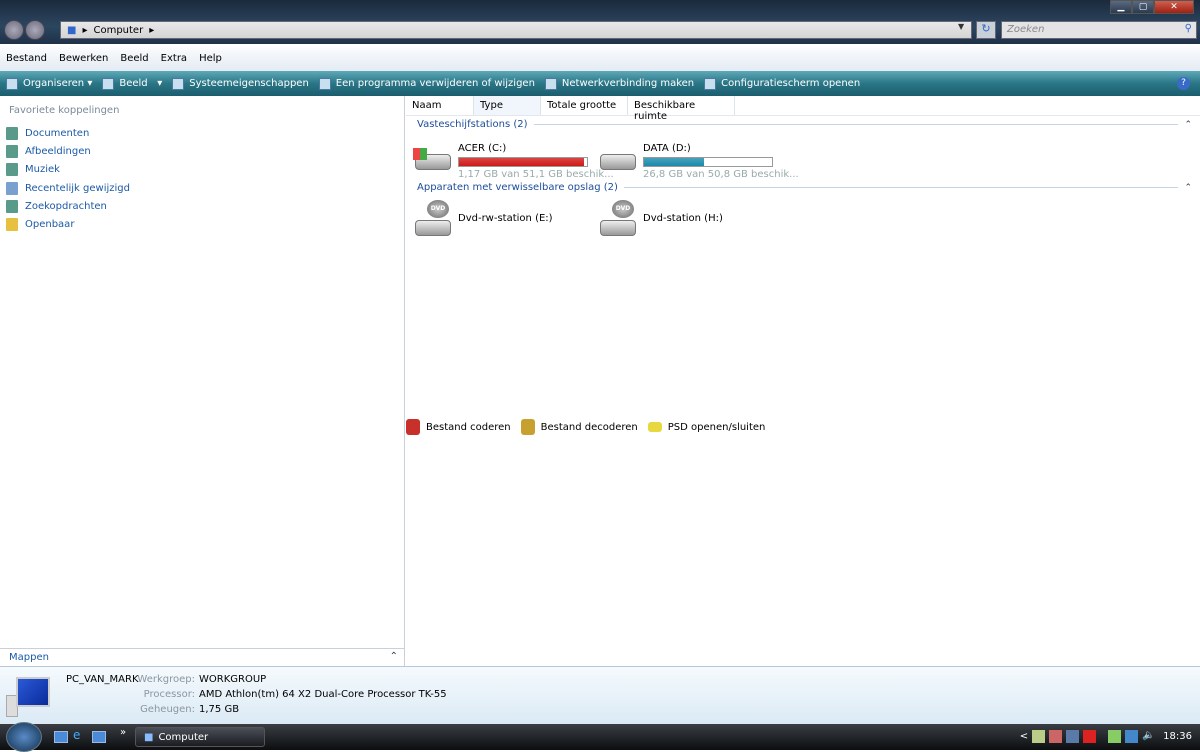 The image size is (1200, 752). What do you see at coordinates (681, 109) in the screenshot?
I see `column-beschikbare-ruimte: Beschikbare ruimte` at bounding box center [681, 109].